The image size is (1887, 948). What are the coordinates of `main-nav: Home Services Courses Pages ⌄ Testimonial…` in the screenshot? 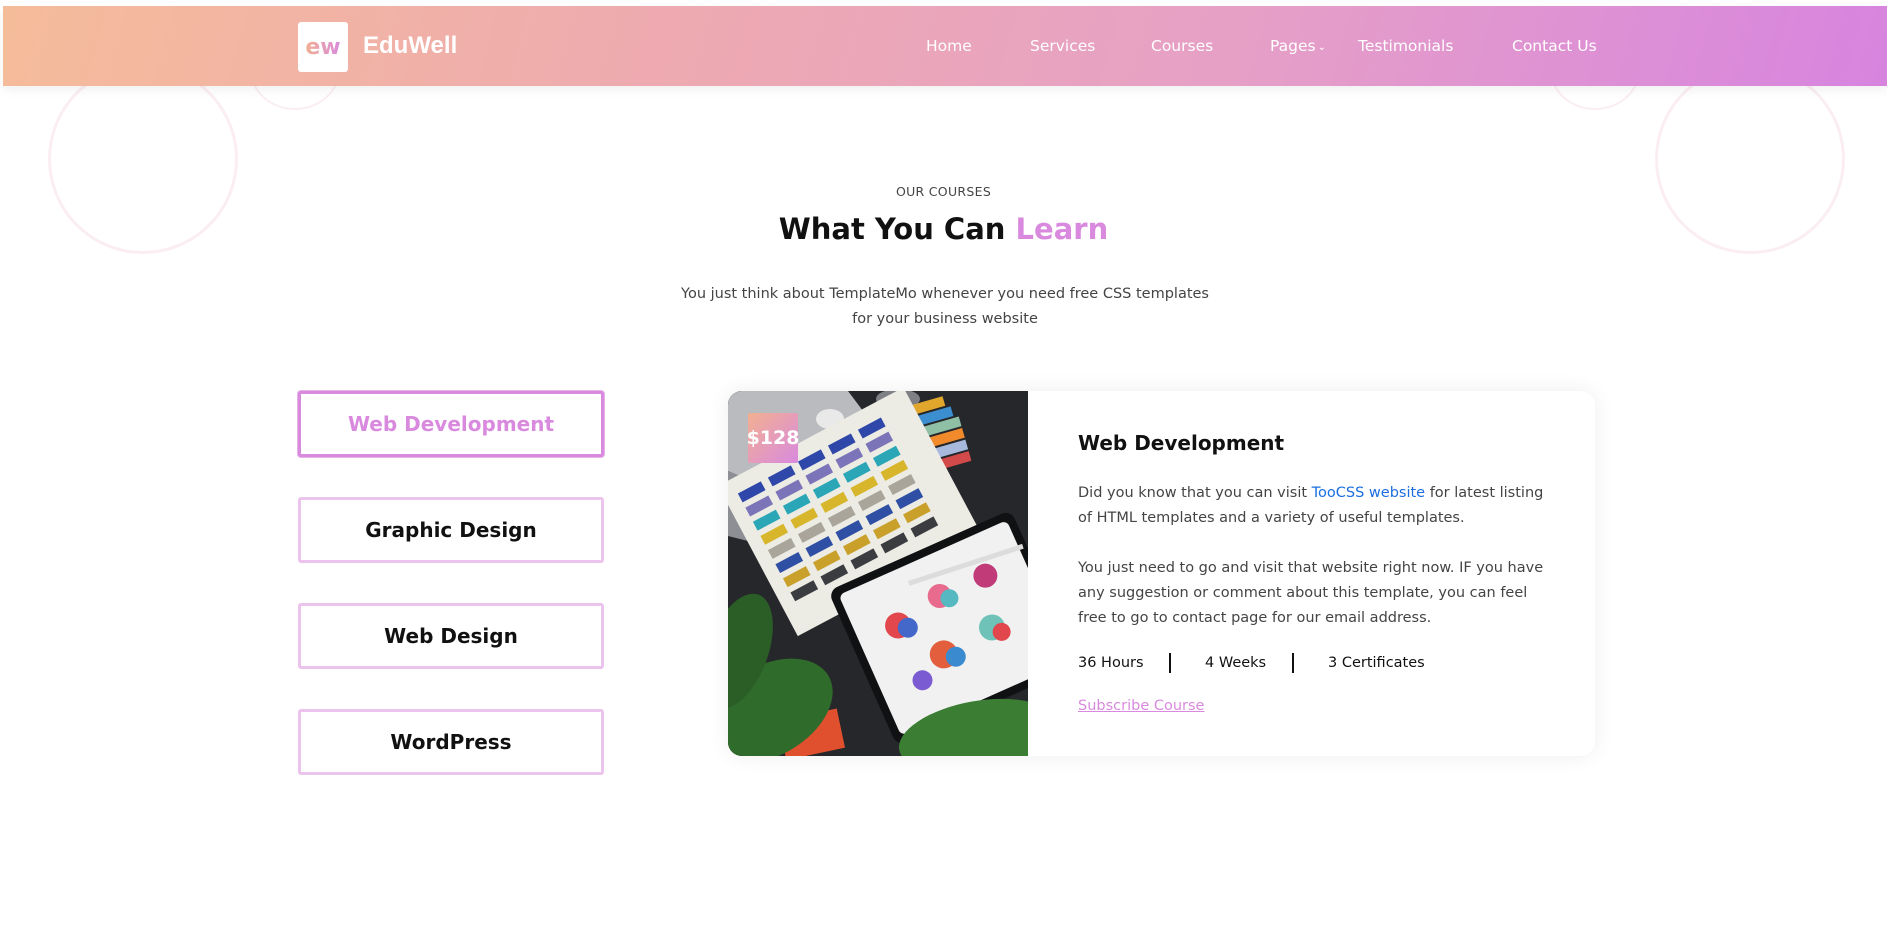 It's located at (945, 48).